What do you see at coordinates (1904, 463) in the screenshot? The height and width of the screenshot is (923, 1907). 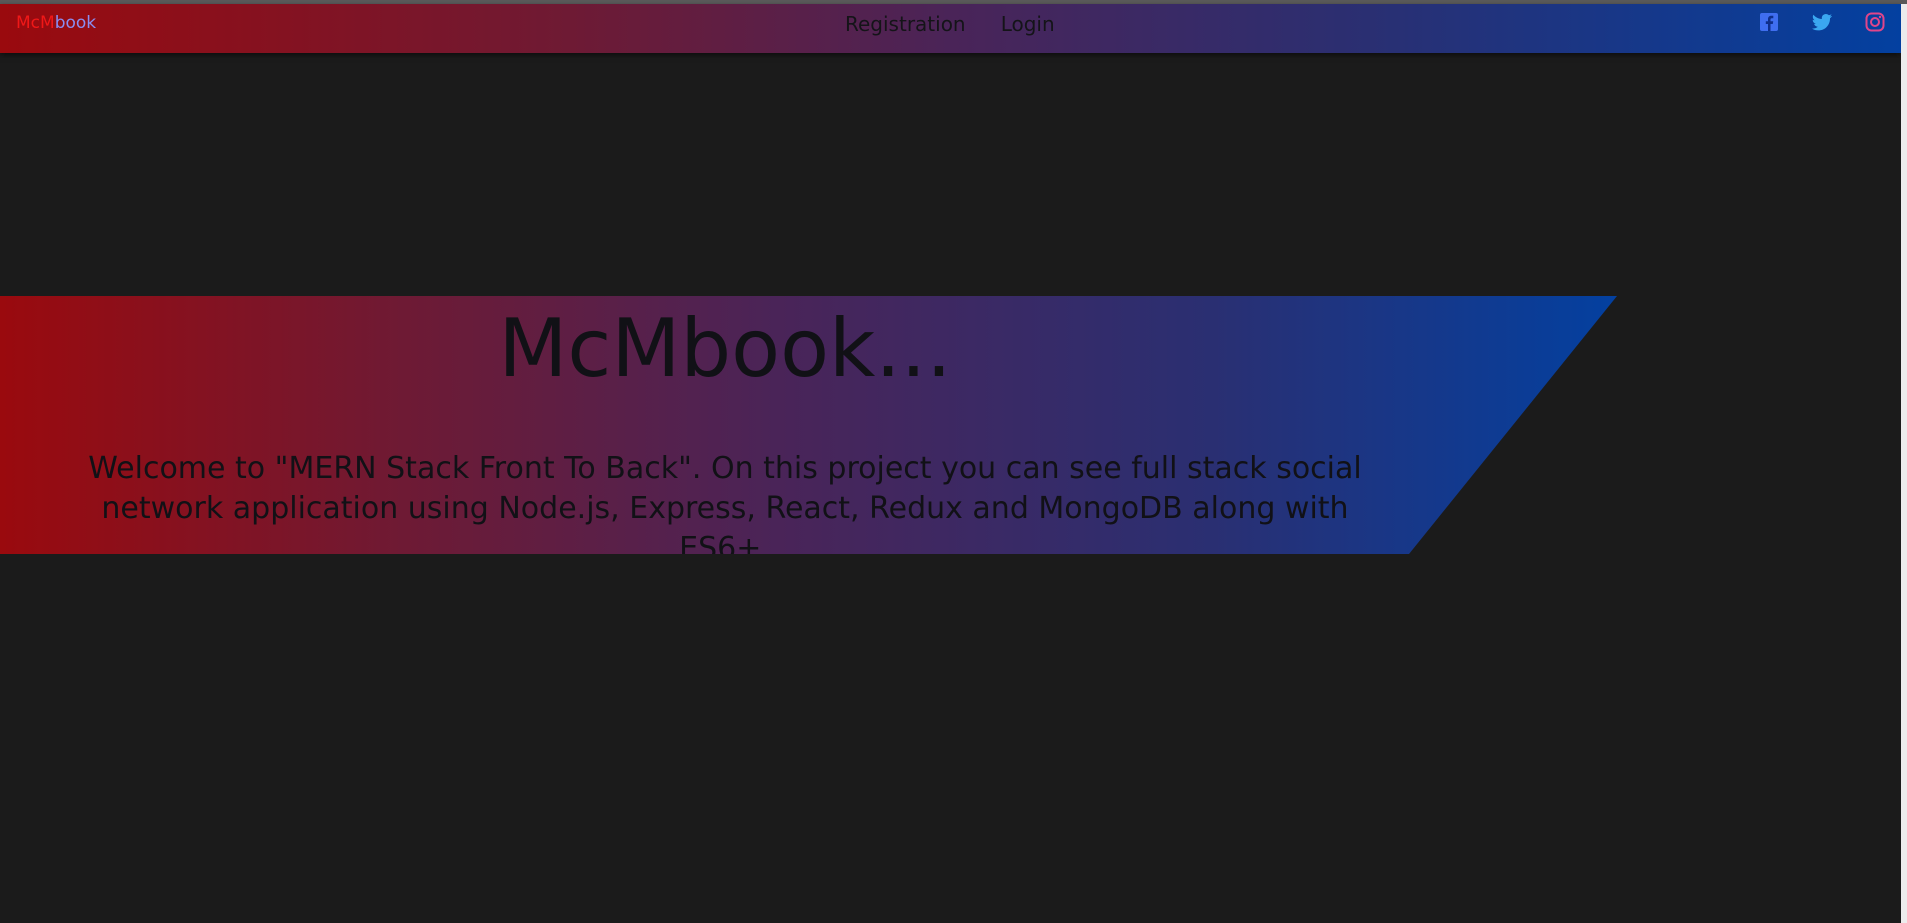 I see `window-right-border` at bounding box center [1904, 463].